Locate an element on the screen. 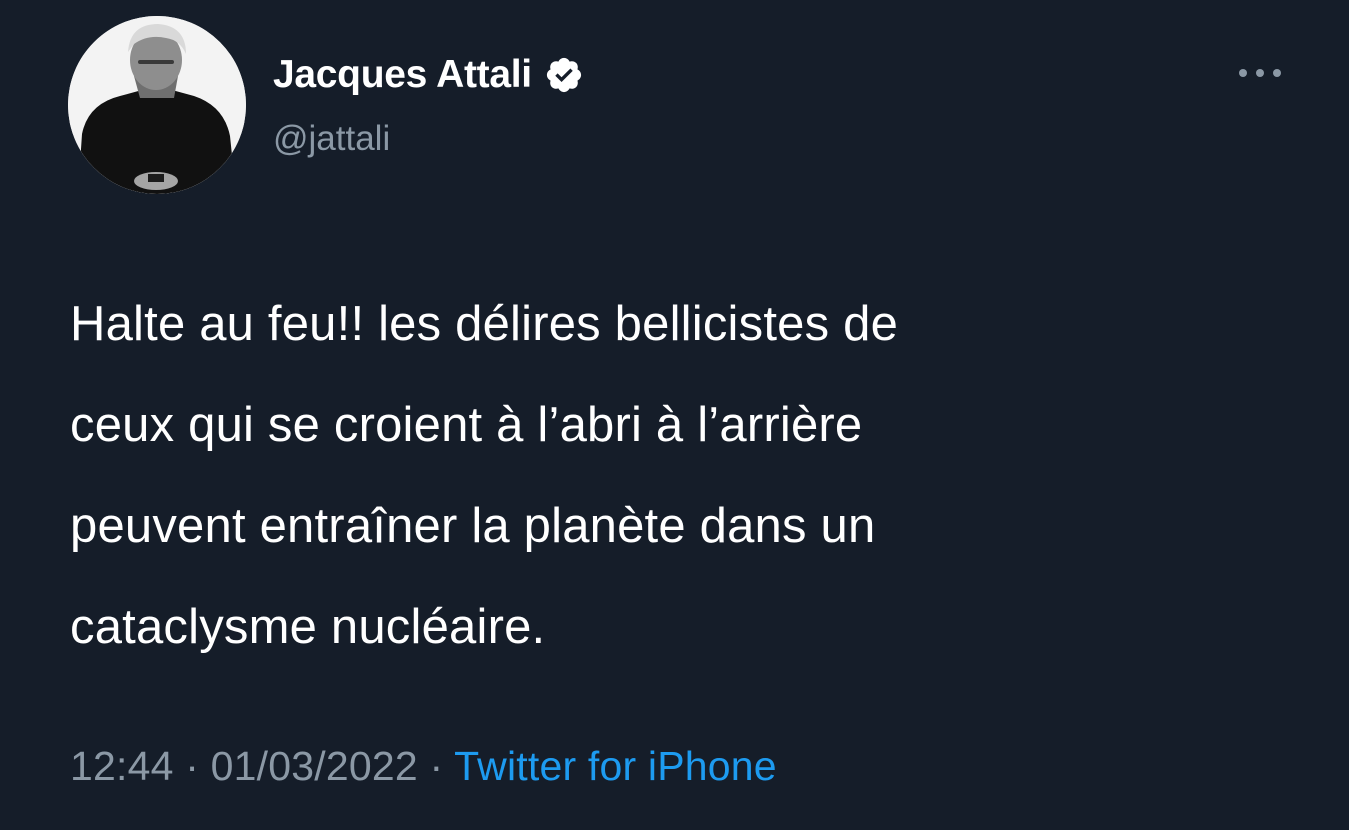 The width and height of the screenshot is (1349, 830). author-handle: @jattali is located at coordinates (331, 139).